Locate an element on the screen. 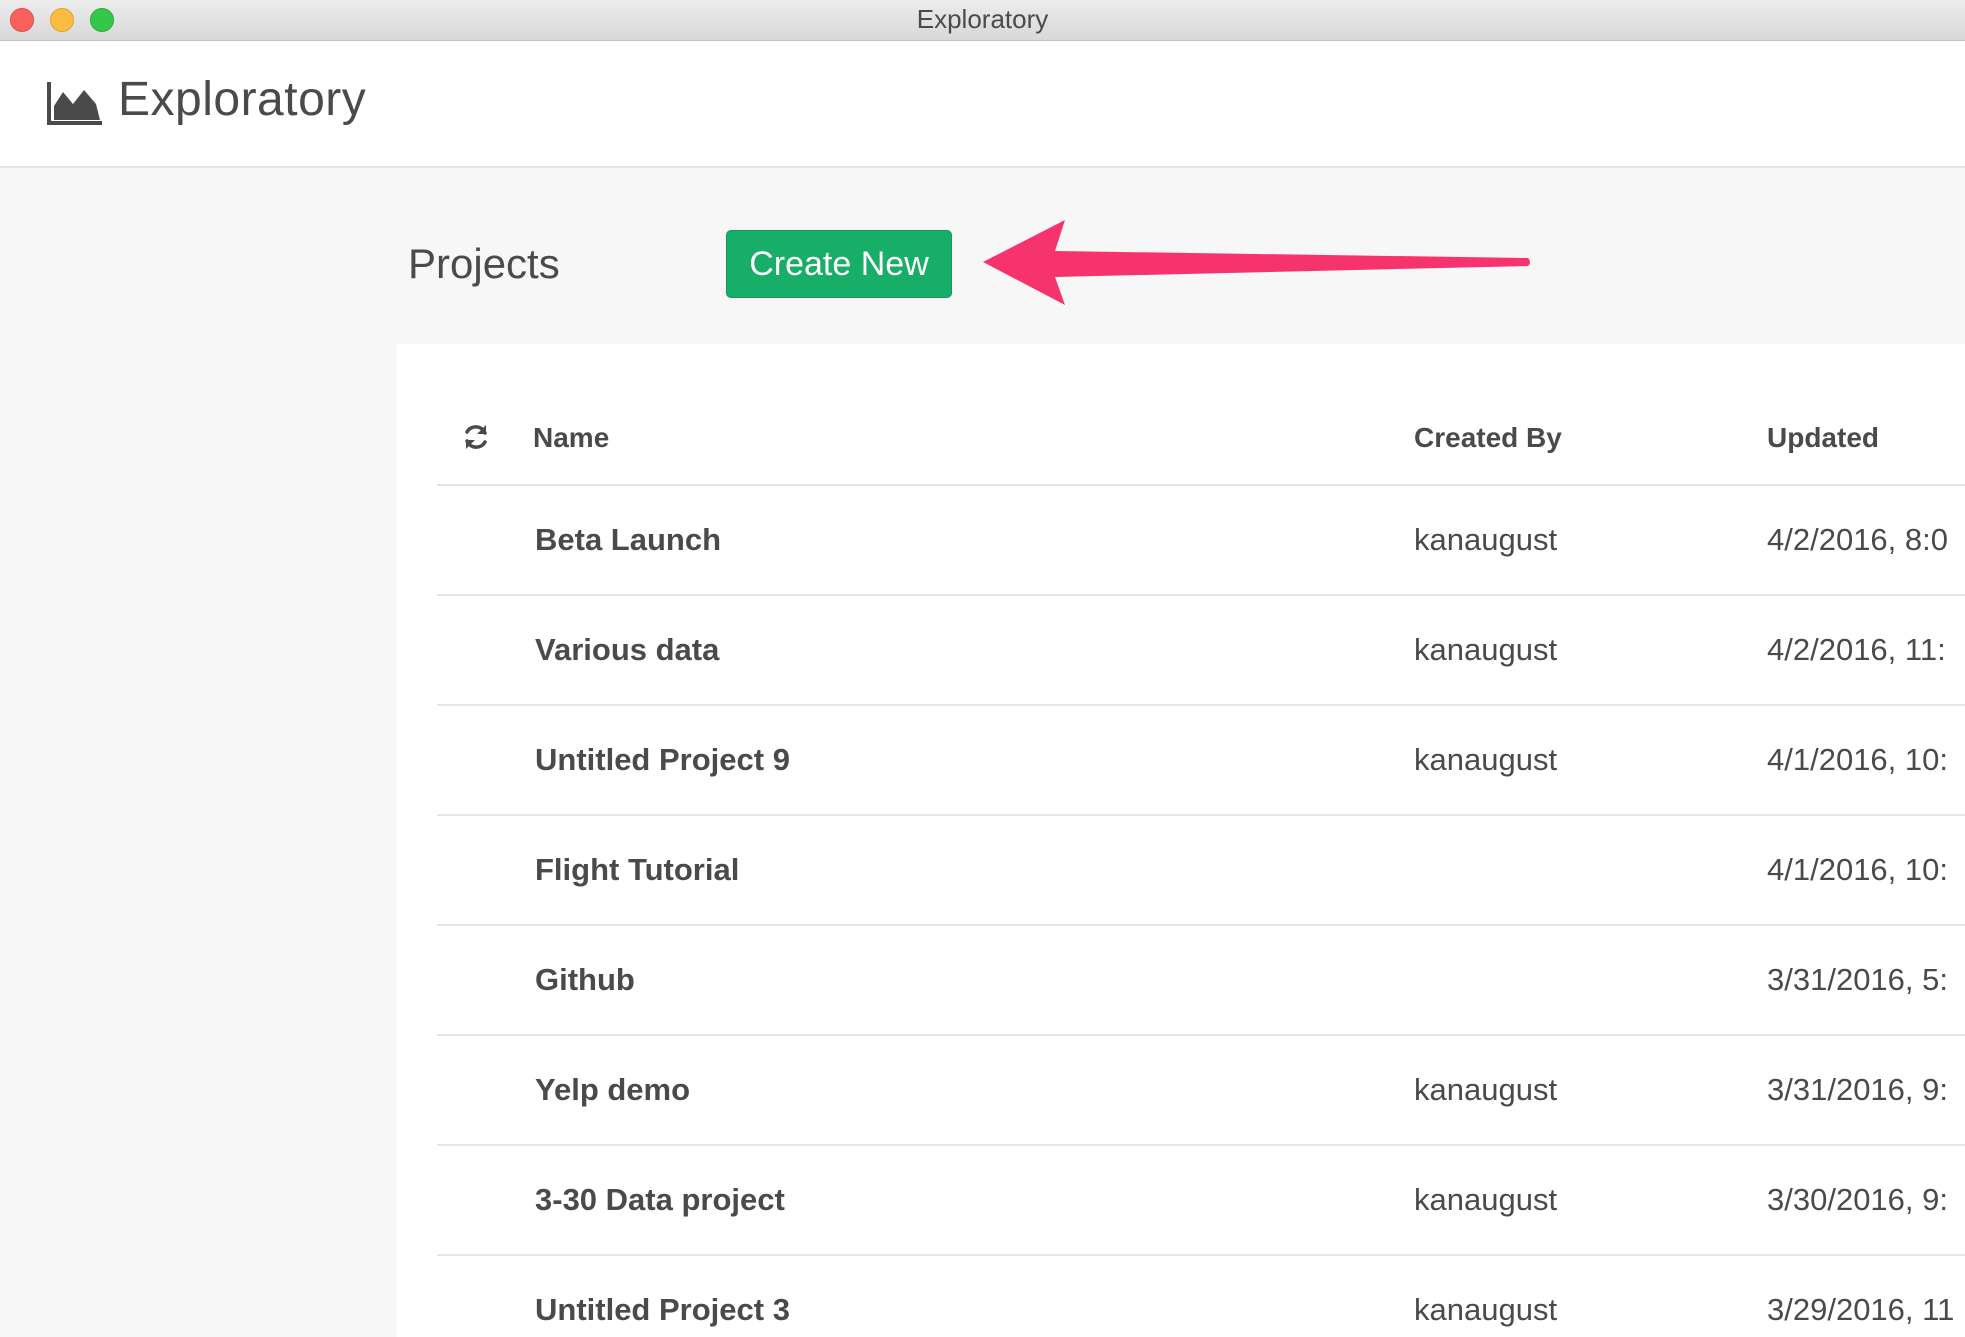 The image size is (1965, 1337). window-titlebar: Exploratory is located at coordinates (982, 20).